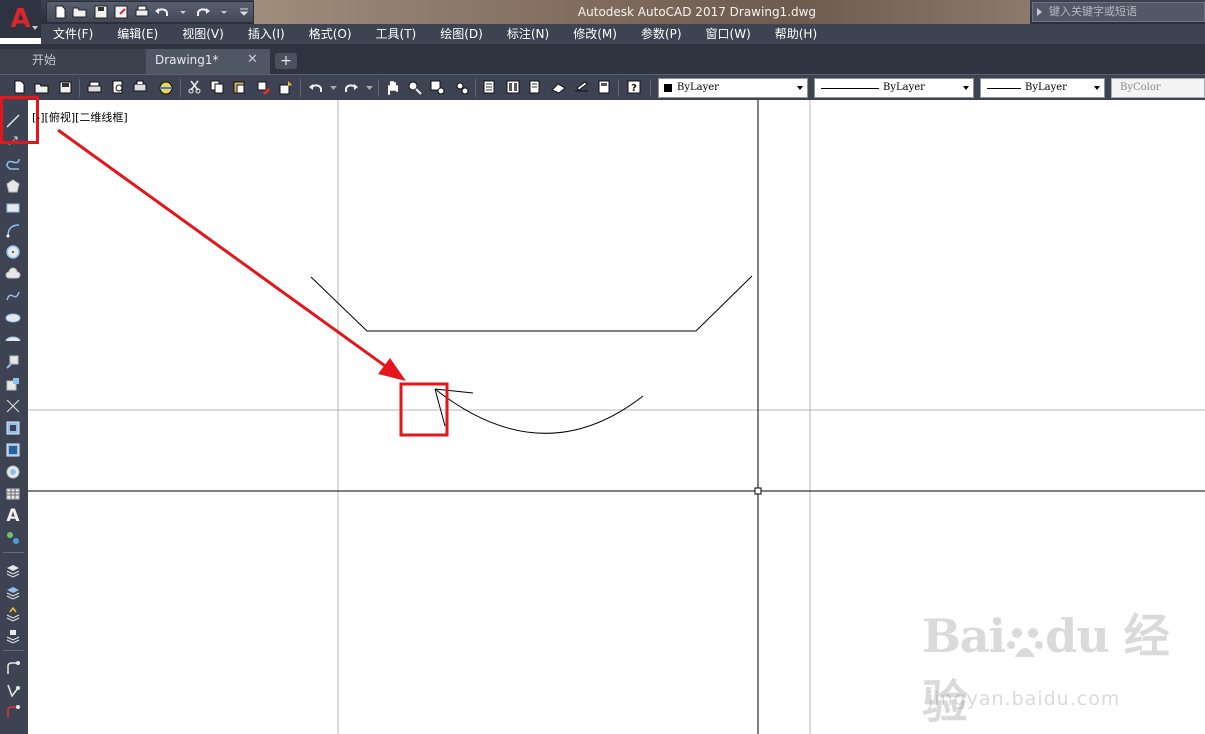  Describe the element at coordinates (13, 668) in the screenshot. I see `geometric-constraint-icon` at that location.